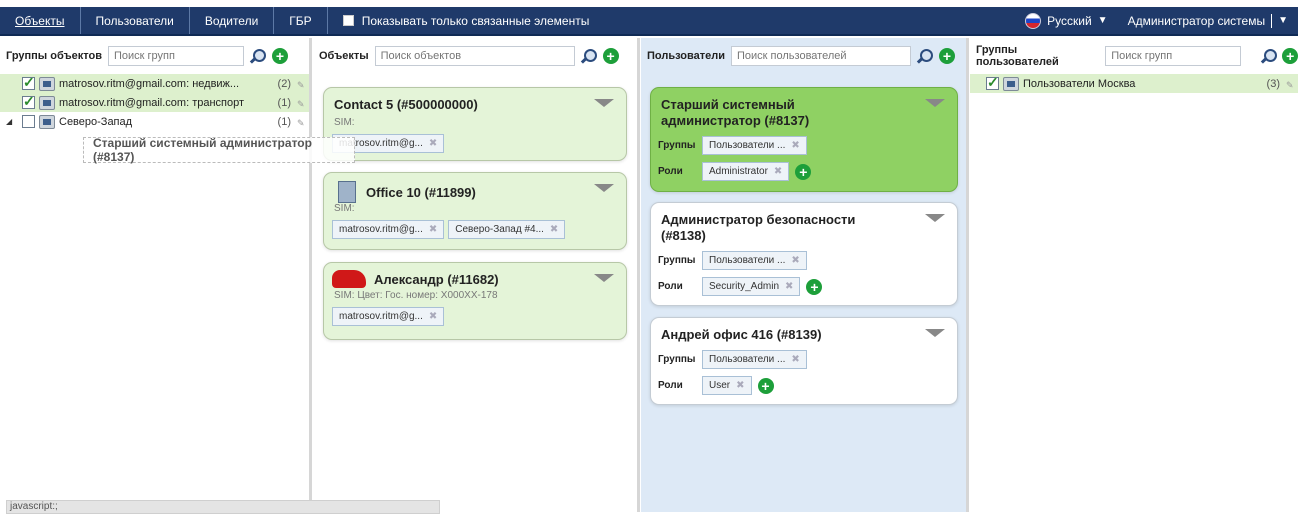  I want to click on user-roles-row: Роли Security_Admin ✖ +, so click(807, 286).